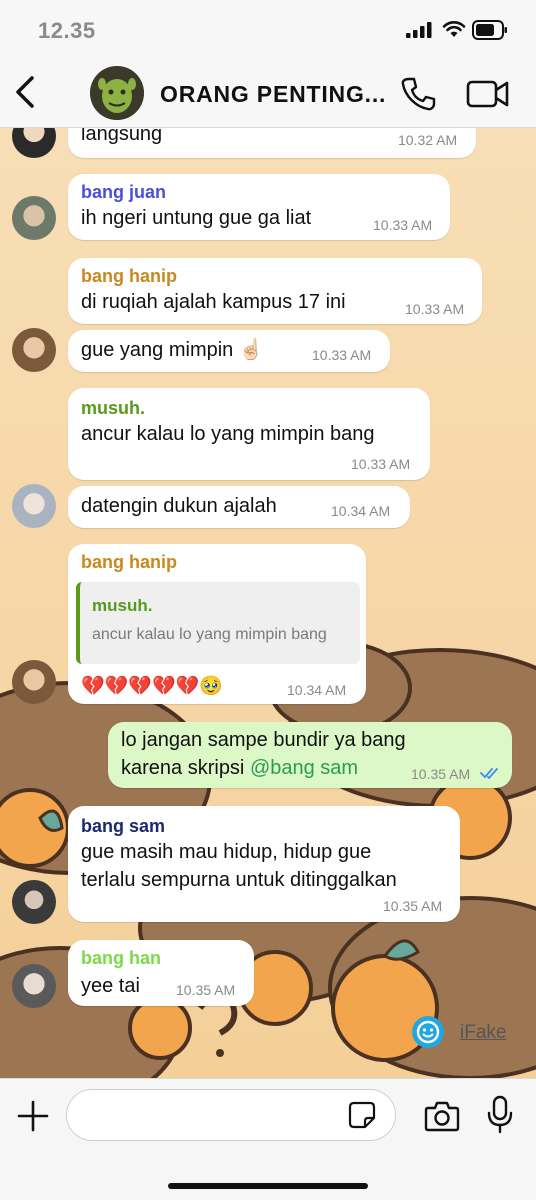  What do you see at coordinates (442, 1116) in the screenshot?
I see `camera-icon` at bounding box center [442, 1116].